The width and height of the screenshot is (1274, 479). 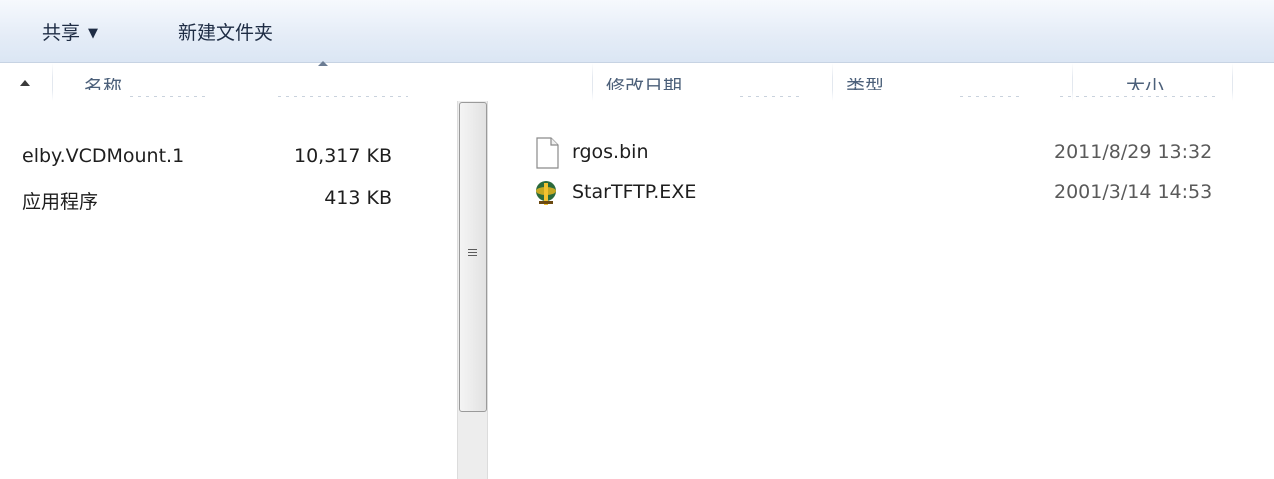 I want to click on list-item-size: 413 KB, so click(x=358, y=198).